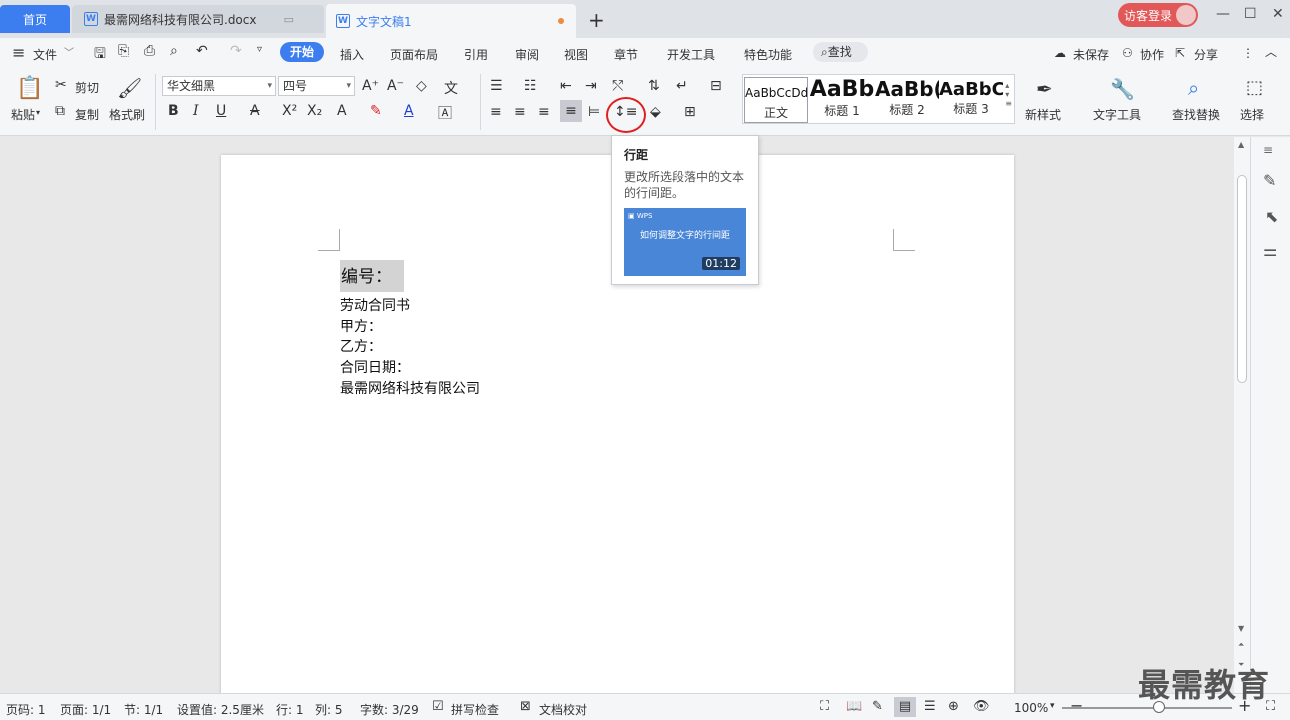 The height and width of the screenshot is (720, 1290). What do you see at coordinates (1270, 250) in the screenshot?
I see `settings-sliders-icon: ⚌` at bounding box center [1270, 250].